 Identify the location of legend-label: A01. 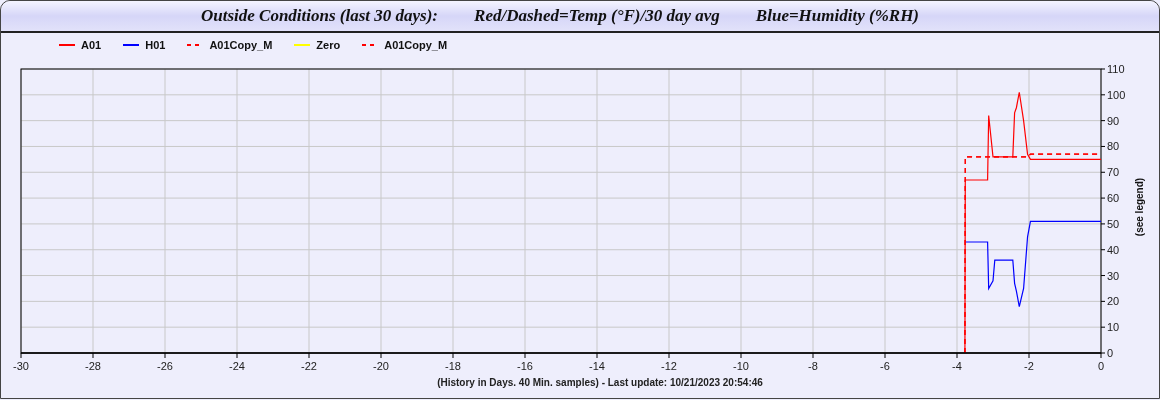
(91, 45).